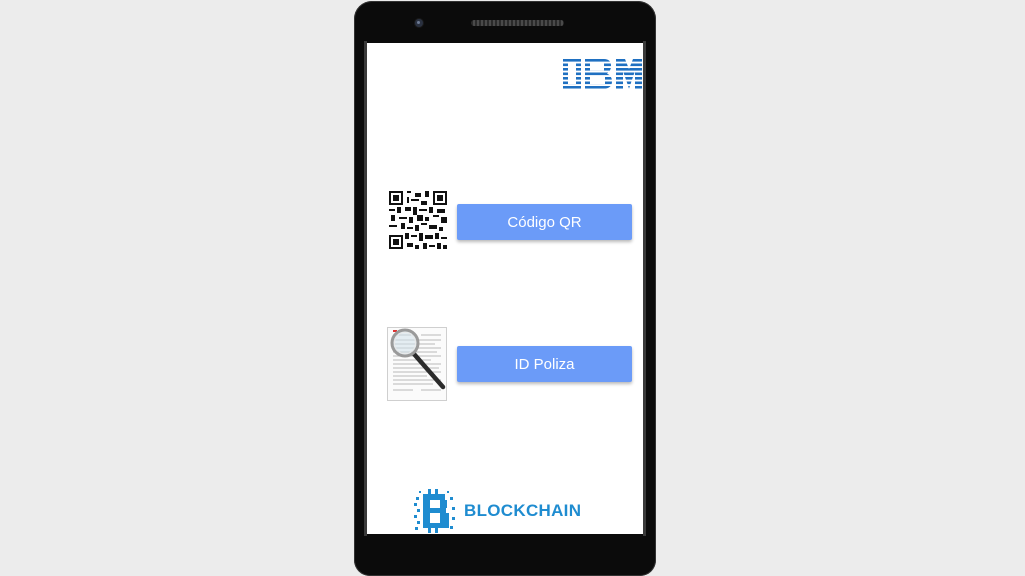 The image size is (1025, 576). What do you see at coordinates (419, 23) in the screenshot?
I see `front-camera` at bounding box center [419, 23].